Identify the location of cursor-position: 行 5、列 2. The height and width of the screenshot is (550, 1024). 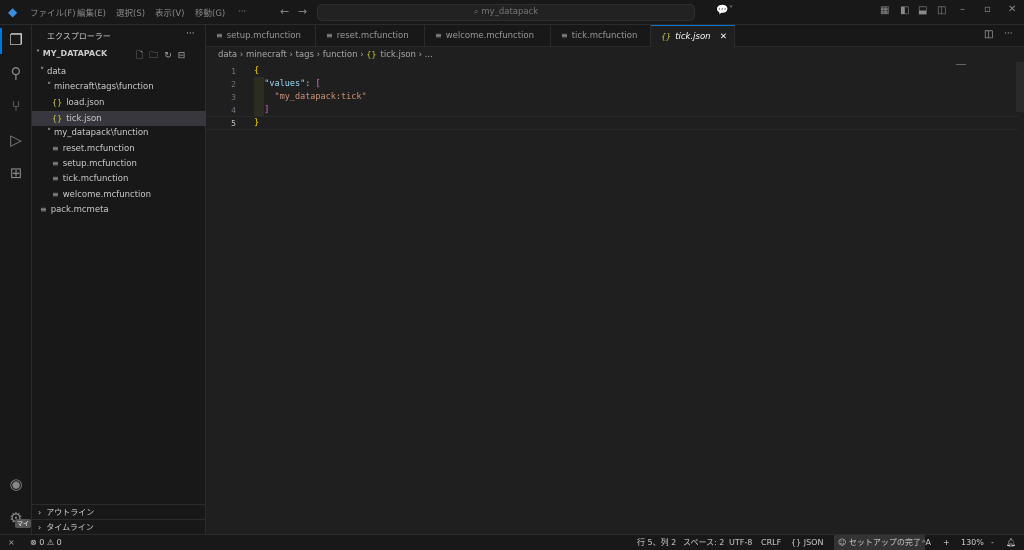
(656, 542).